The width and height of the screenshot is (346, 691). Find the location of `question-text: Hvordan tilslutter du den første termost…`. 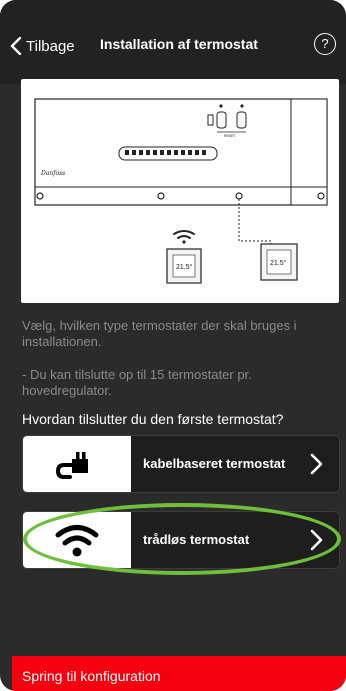

question-text: Hvordan tilslutter du den første termost… is located at coordinates (153, 419).